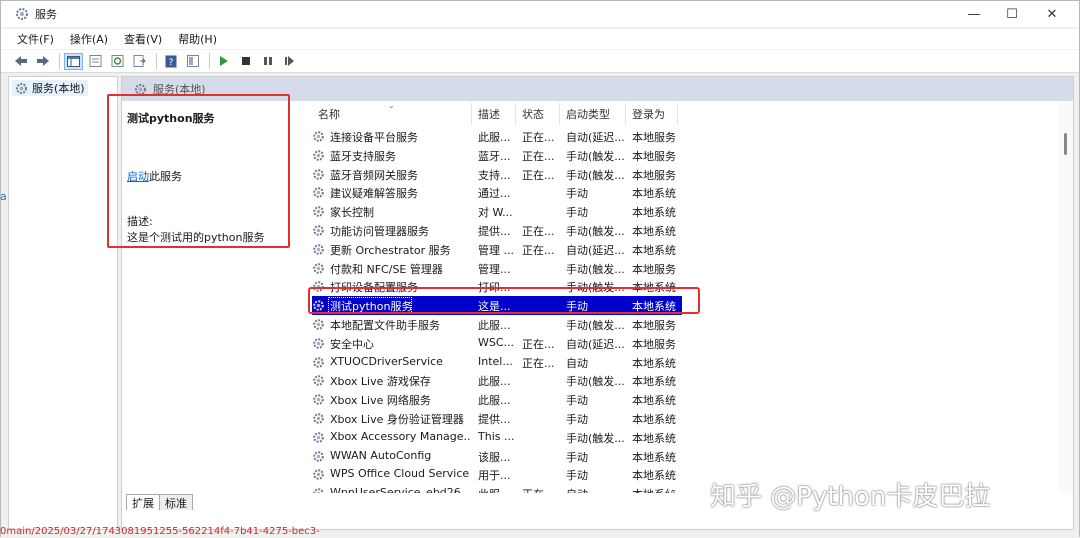  I want to click on menu-view: 查看(V), so click(143, 39).